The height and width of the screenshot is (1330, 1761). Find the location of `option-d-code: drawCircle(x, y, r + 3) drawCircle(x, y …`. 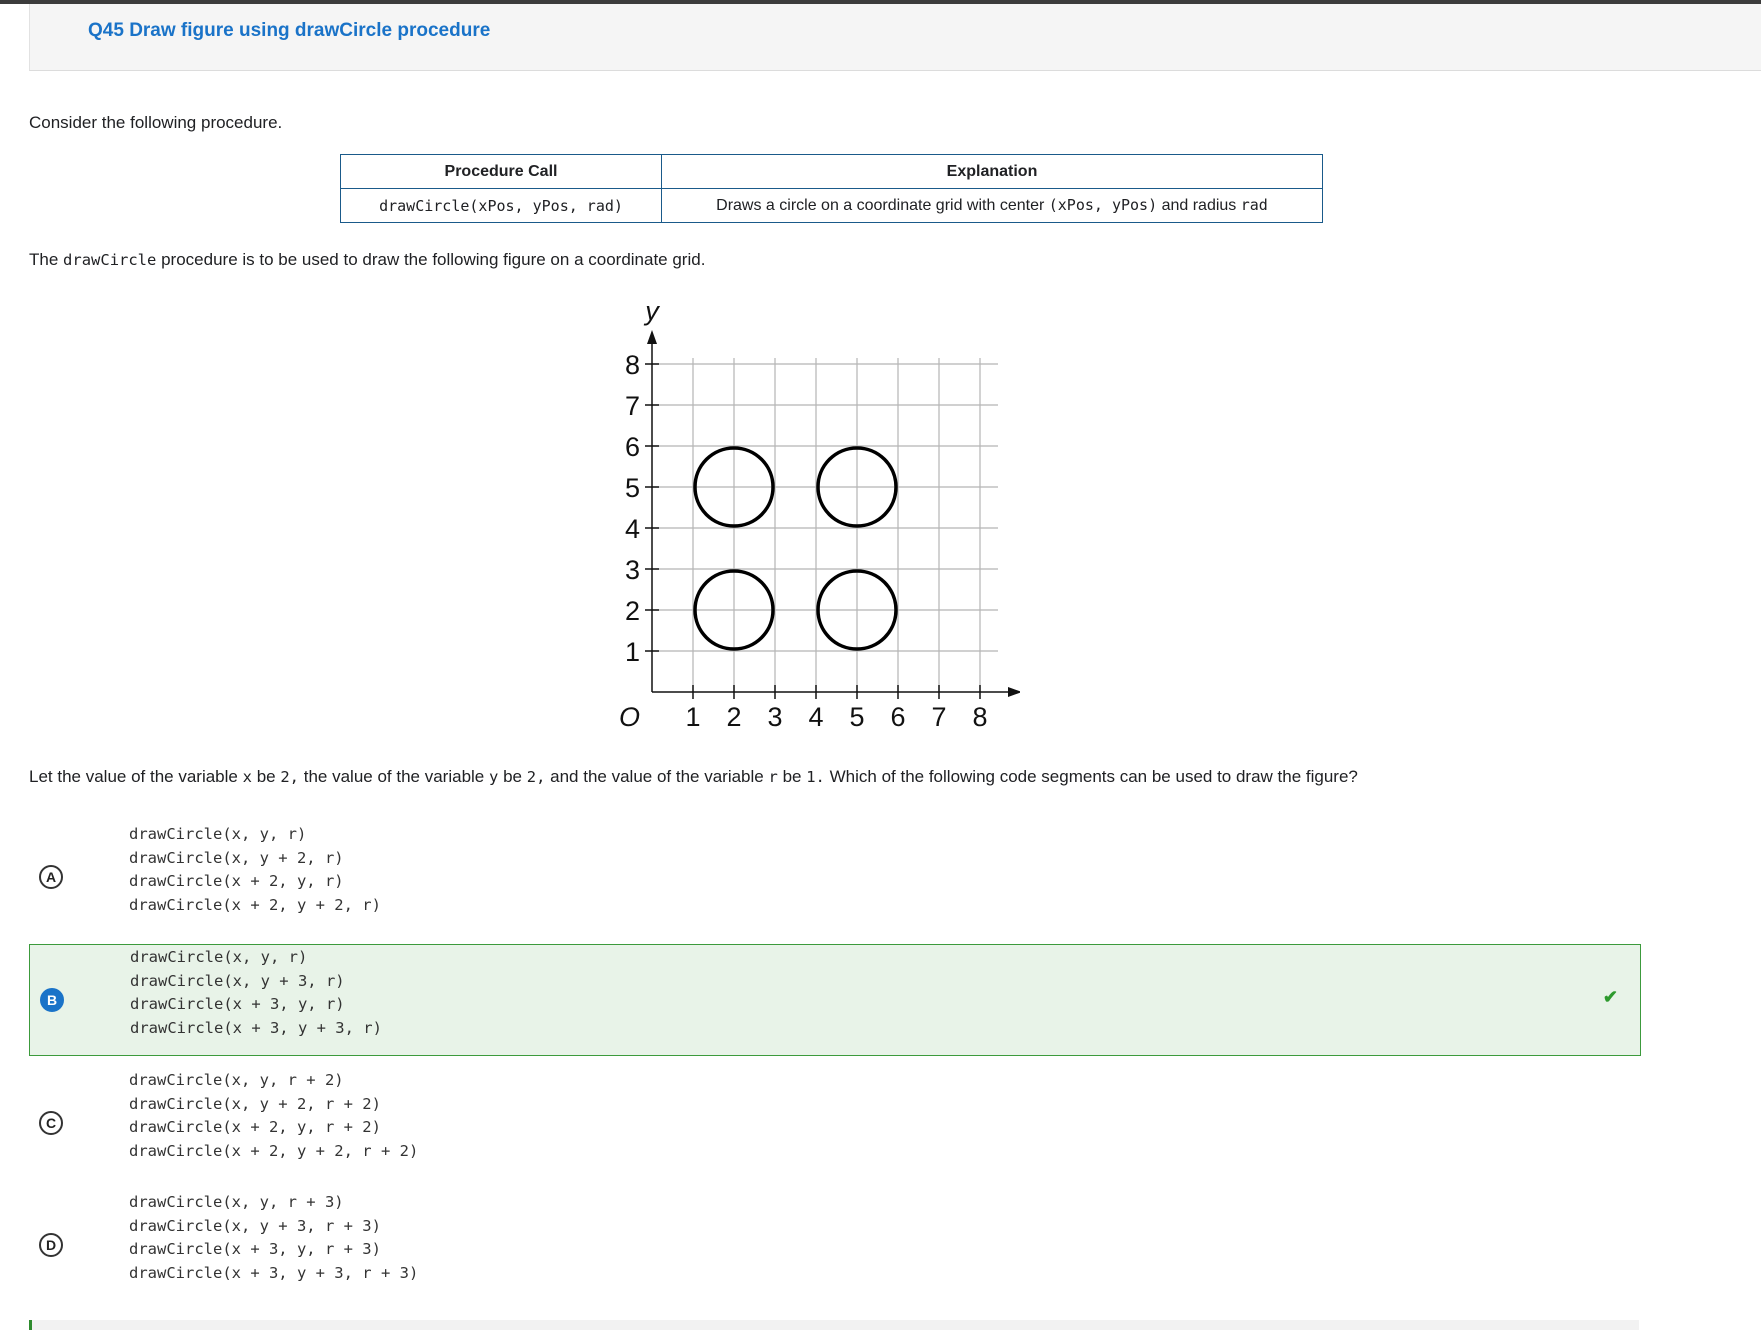

option-d-code: drawCircle(x, y, r + 3) drawCircle(x, y … is located at coordinates (273, 1238).